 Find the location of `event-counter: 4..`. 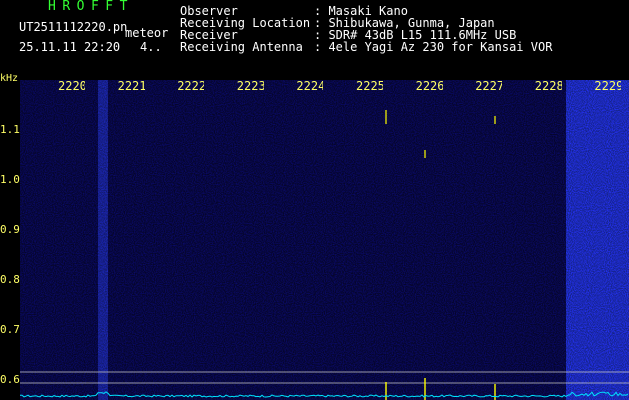

event-counter: 4.. is located at coordinates (151, 47).